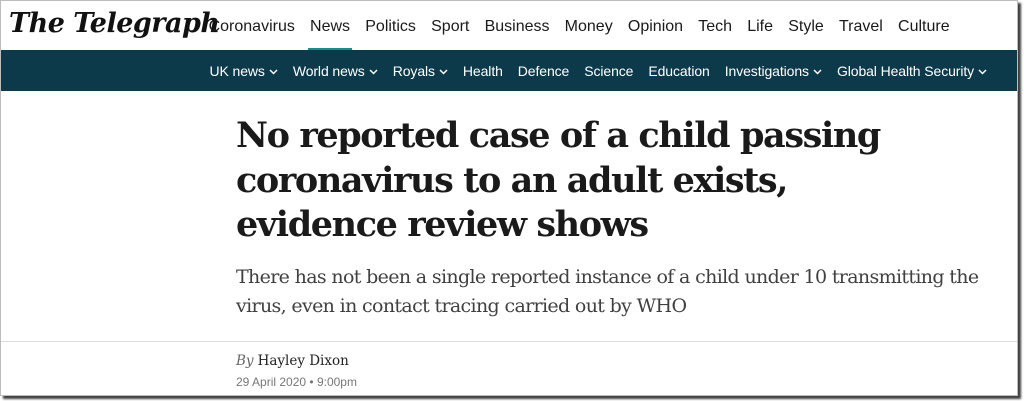  What do you see at coordinates (766, 70) in the screenshot?
I see `subnav-item-label: Investigations` at bounding box center [766, 70].